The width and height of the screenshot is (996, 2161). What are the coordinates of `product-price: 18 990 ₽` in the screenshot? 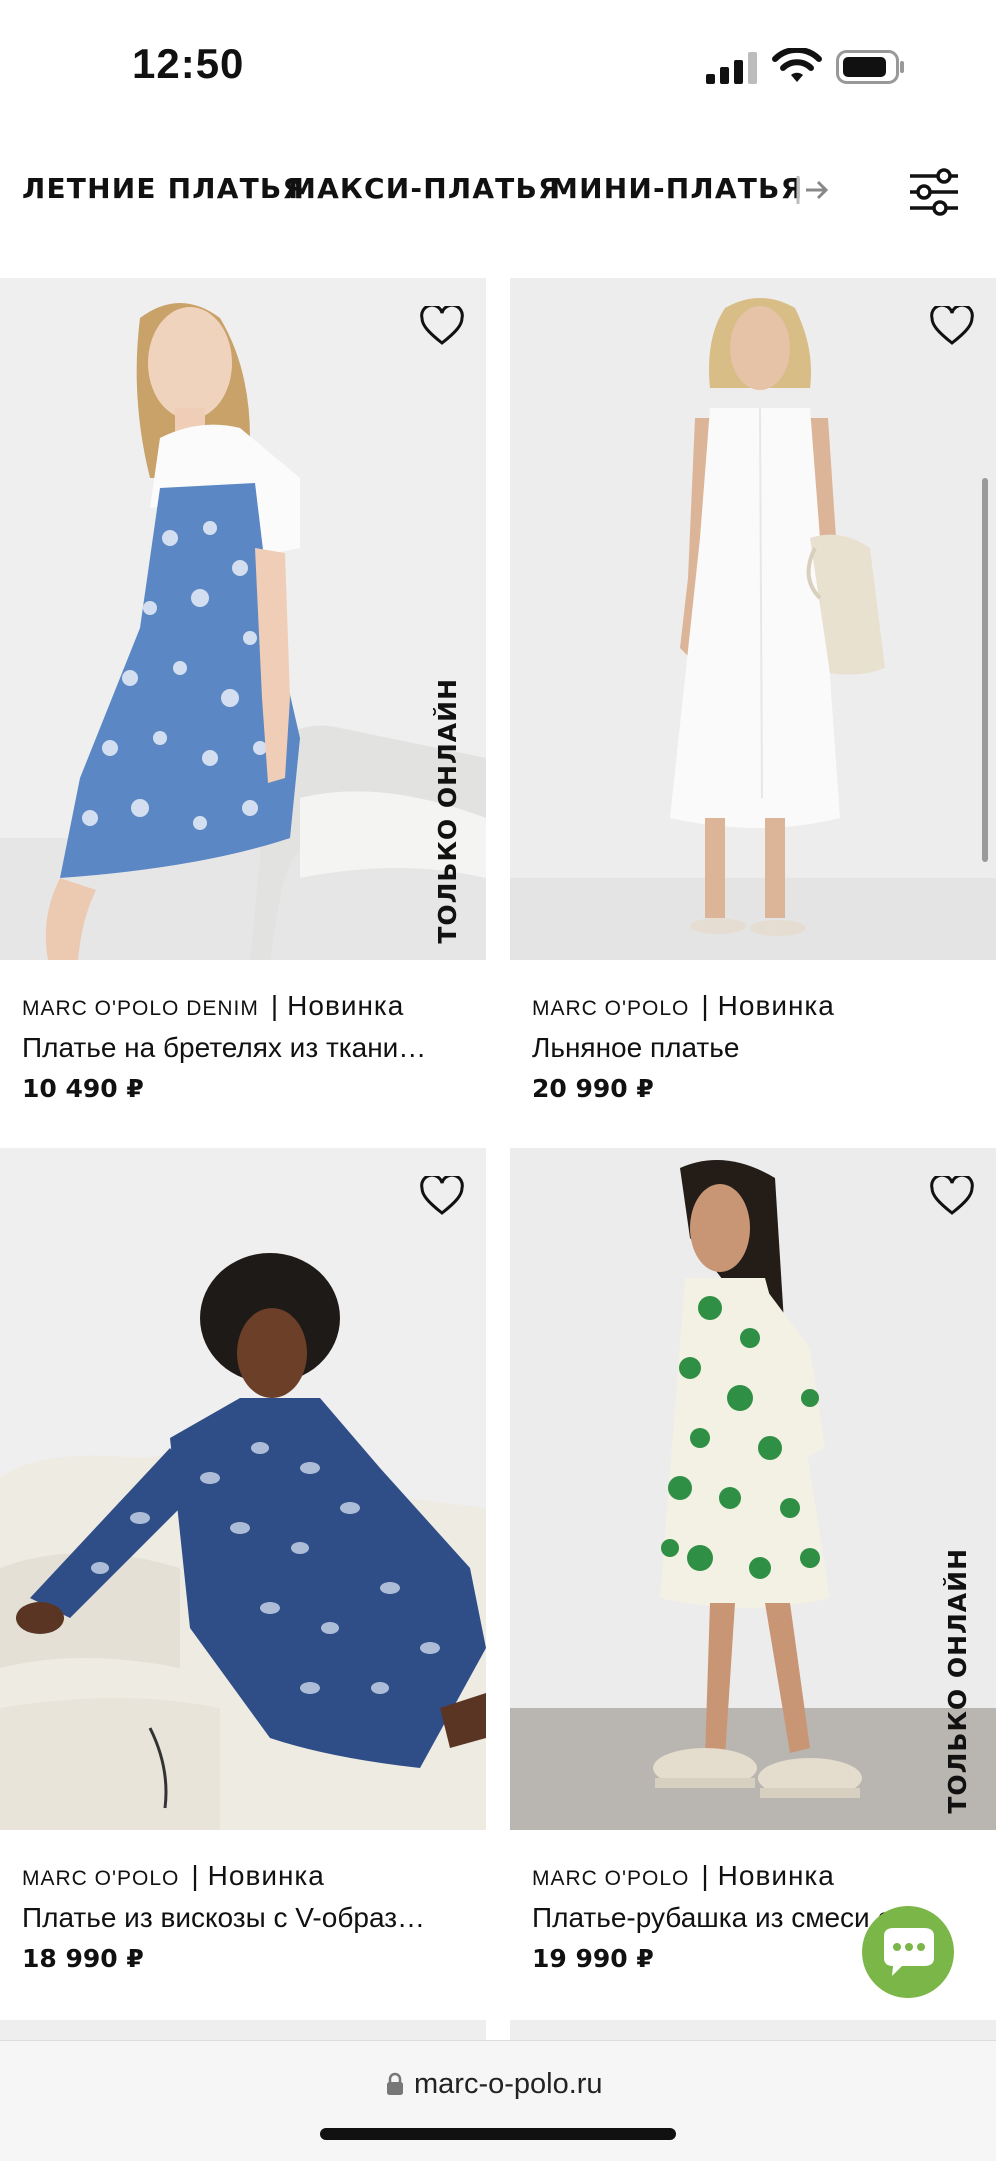 It's located at (83, 1958).